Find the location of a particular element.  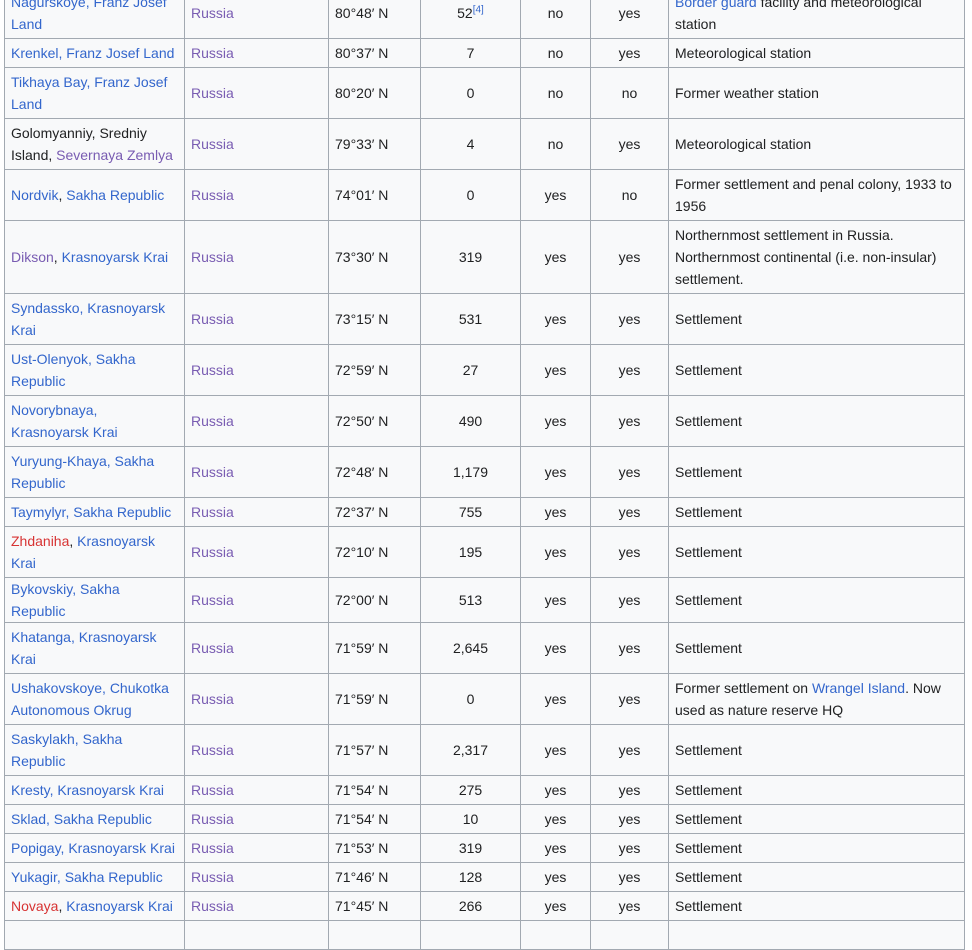

place-cell: Sklad, Sakha Republic is located at coordinates (94, 819).